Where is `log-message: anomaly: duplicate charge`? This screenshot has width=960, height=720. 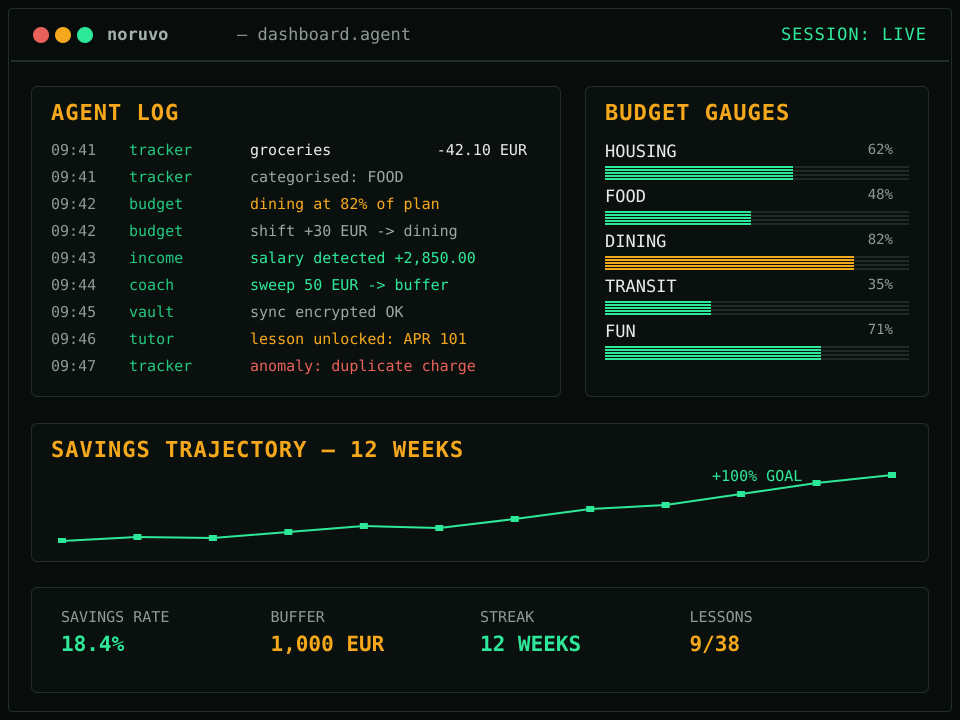
log-message: anomaly: duplicate charge is located at coordinates (363, 365).